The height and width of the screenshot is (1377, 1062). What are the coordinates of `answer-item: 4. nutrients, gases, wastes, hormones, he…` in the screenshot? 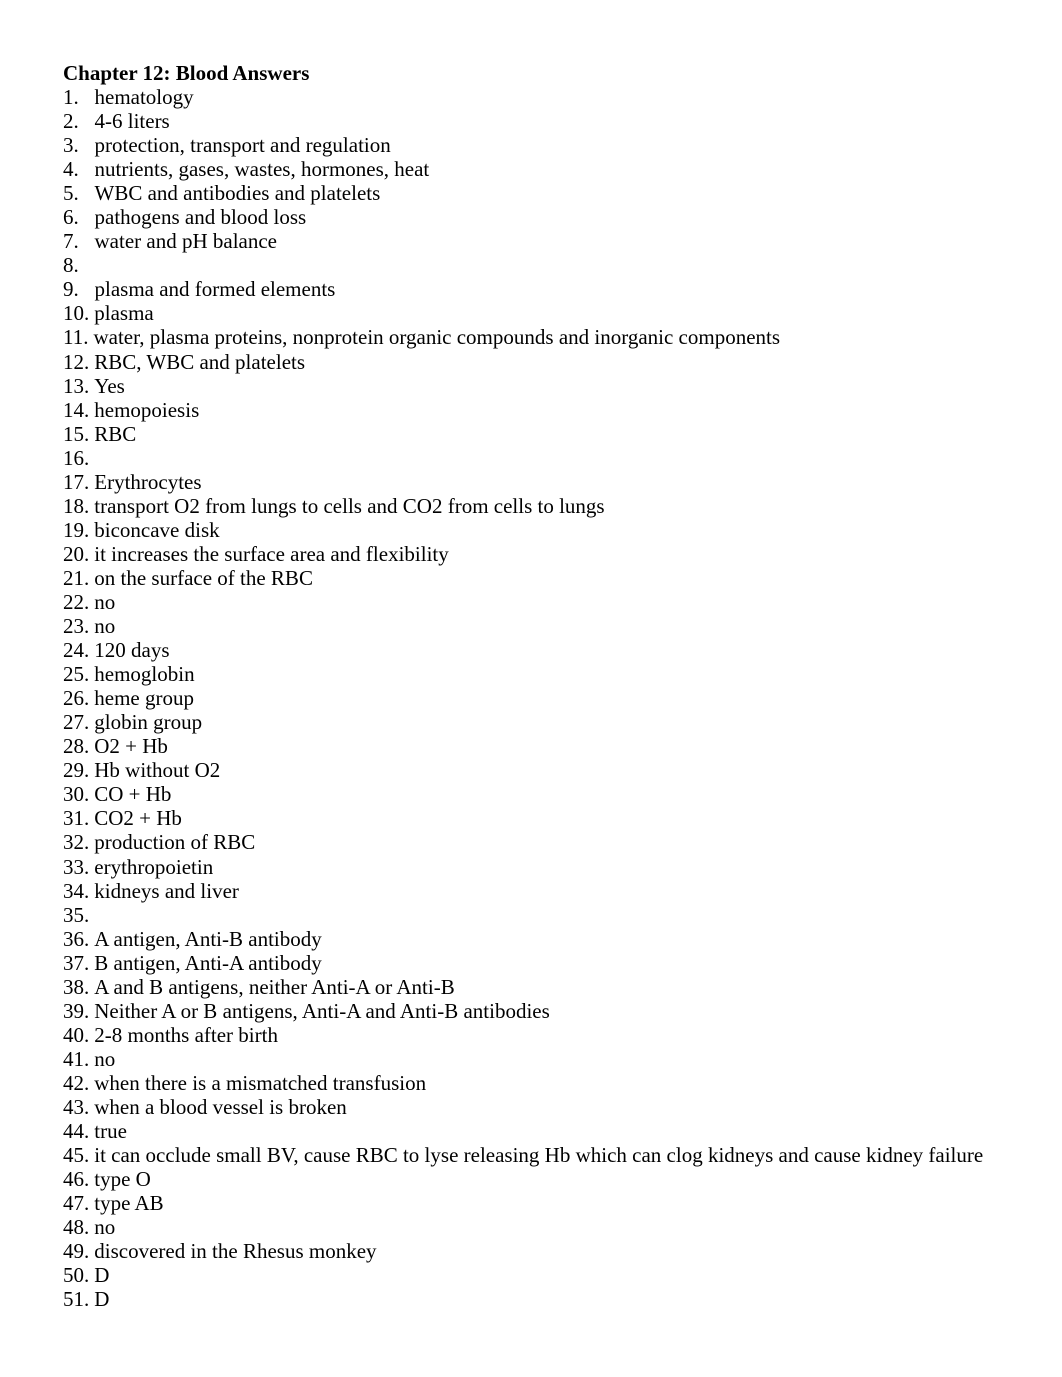 It's located at (543, 169).